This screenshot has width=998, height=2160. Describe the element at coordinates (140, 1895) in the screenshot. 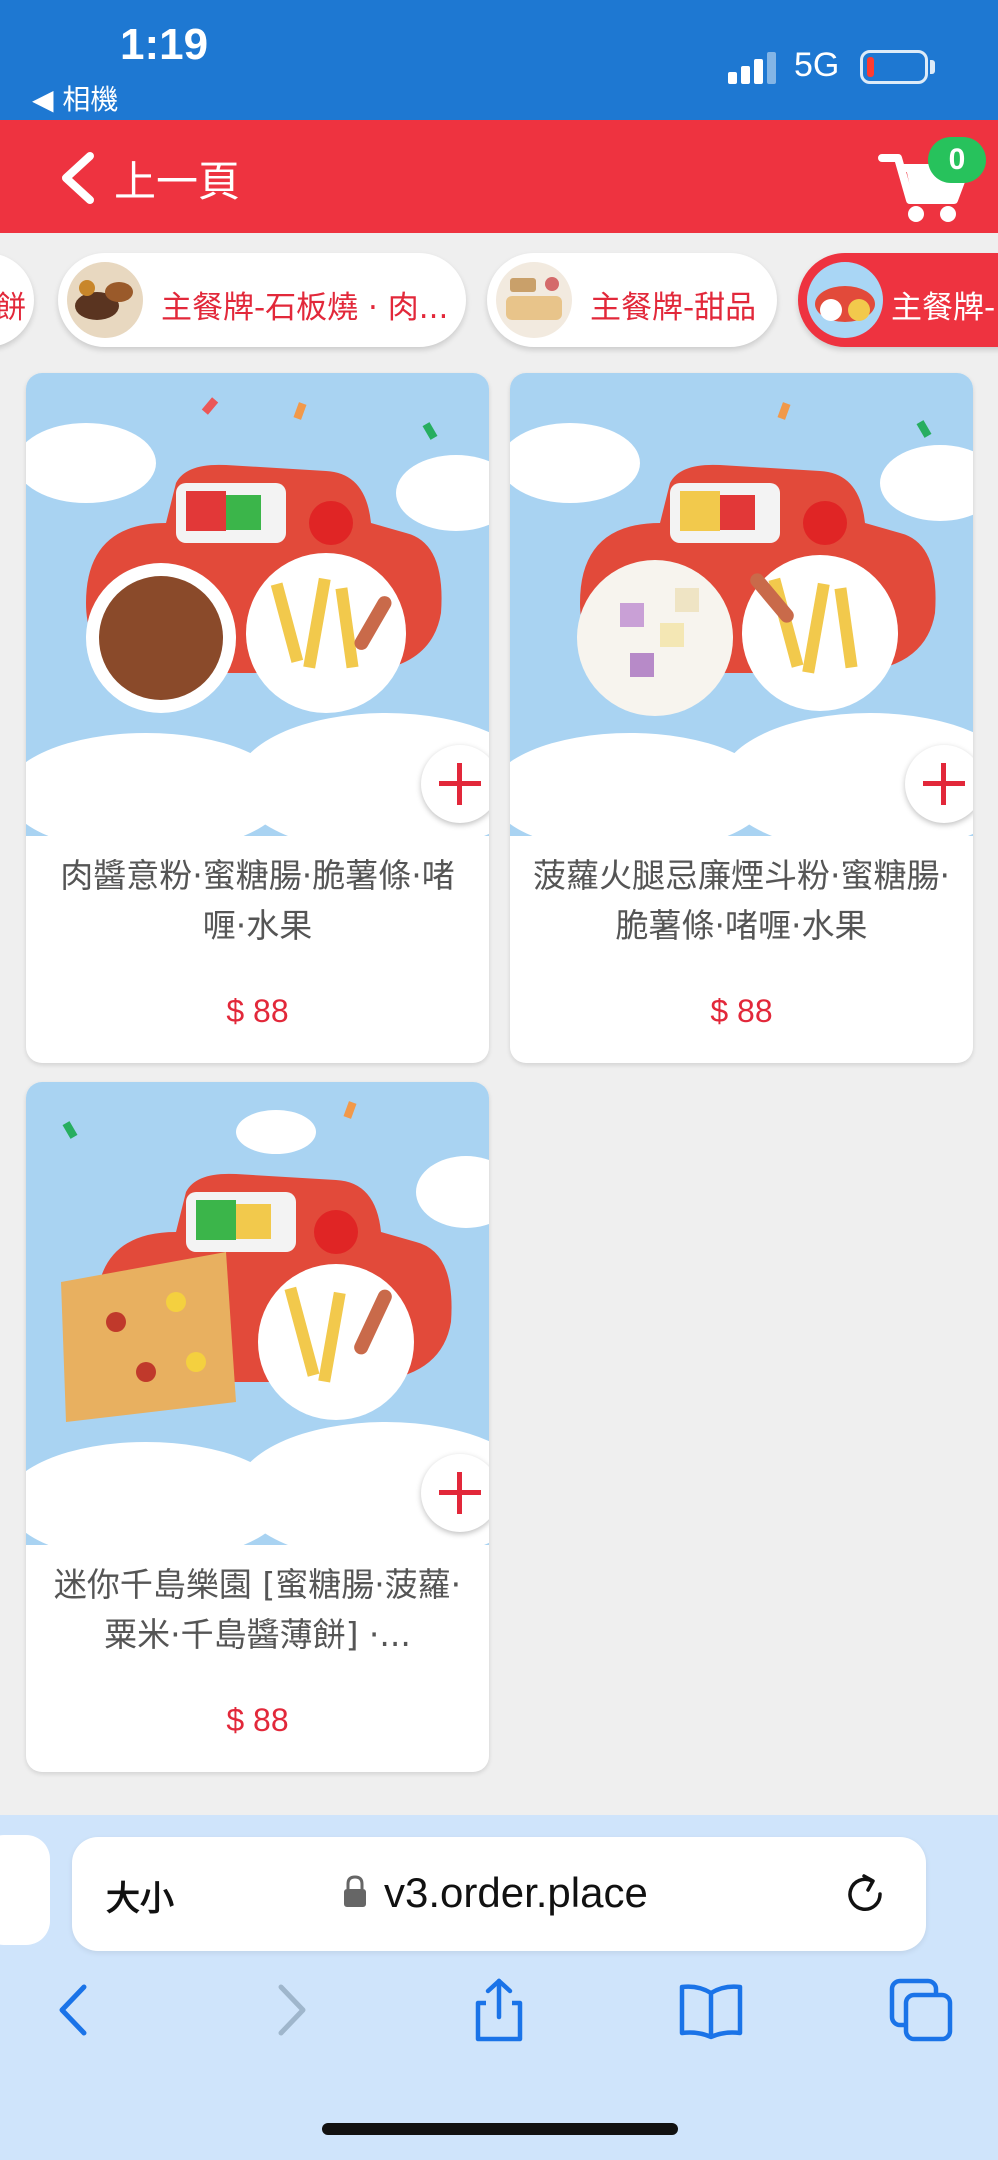

I see `text-size-button: 大小` at that location.